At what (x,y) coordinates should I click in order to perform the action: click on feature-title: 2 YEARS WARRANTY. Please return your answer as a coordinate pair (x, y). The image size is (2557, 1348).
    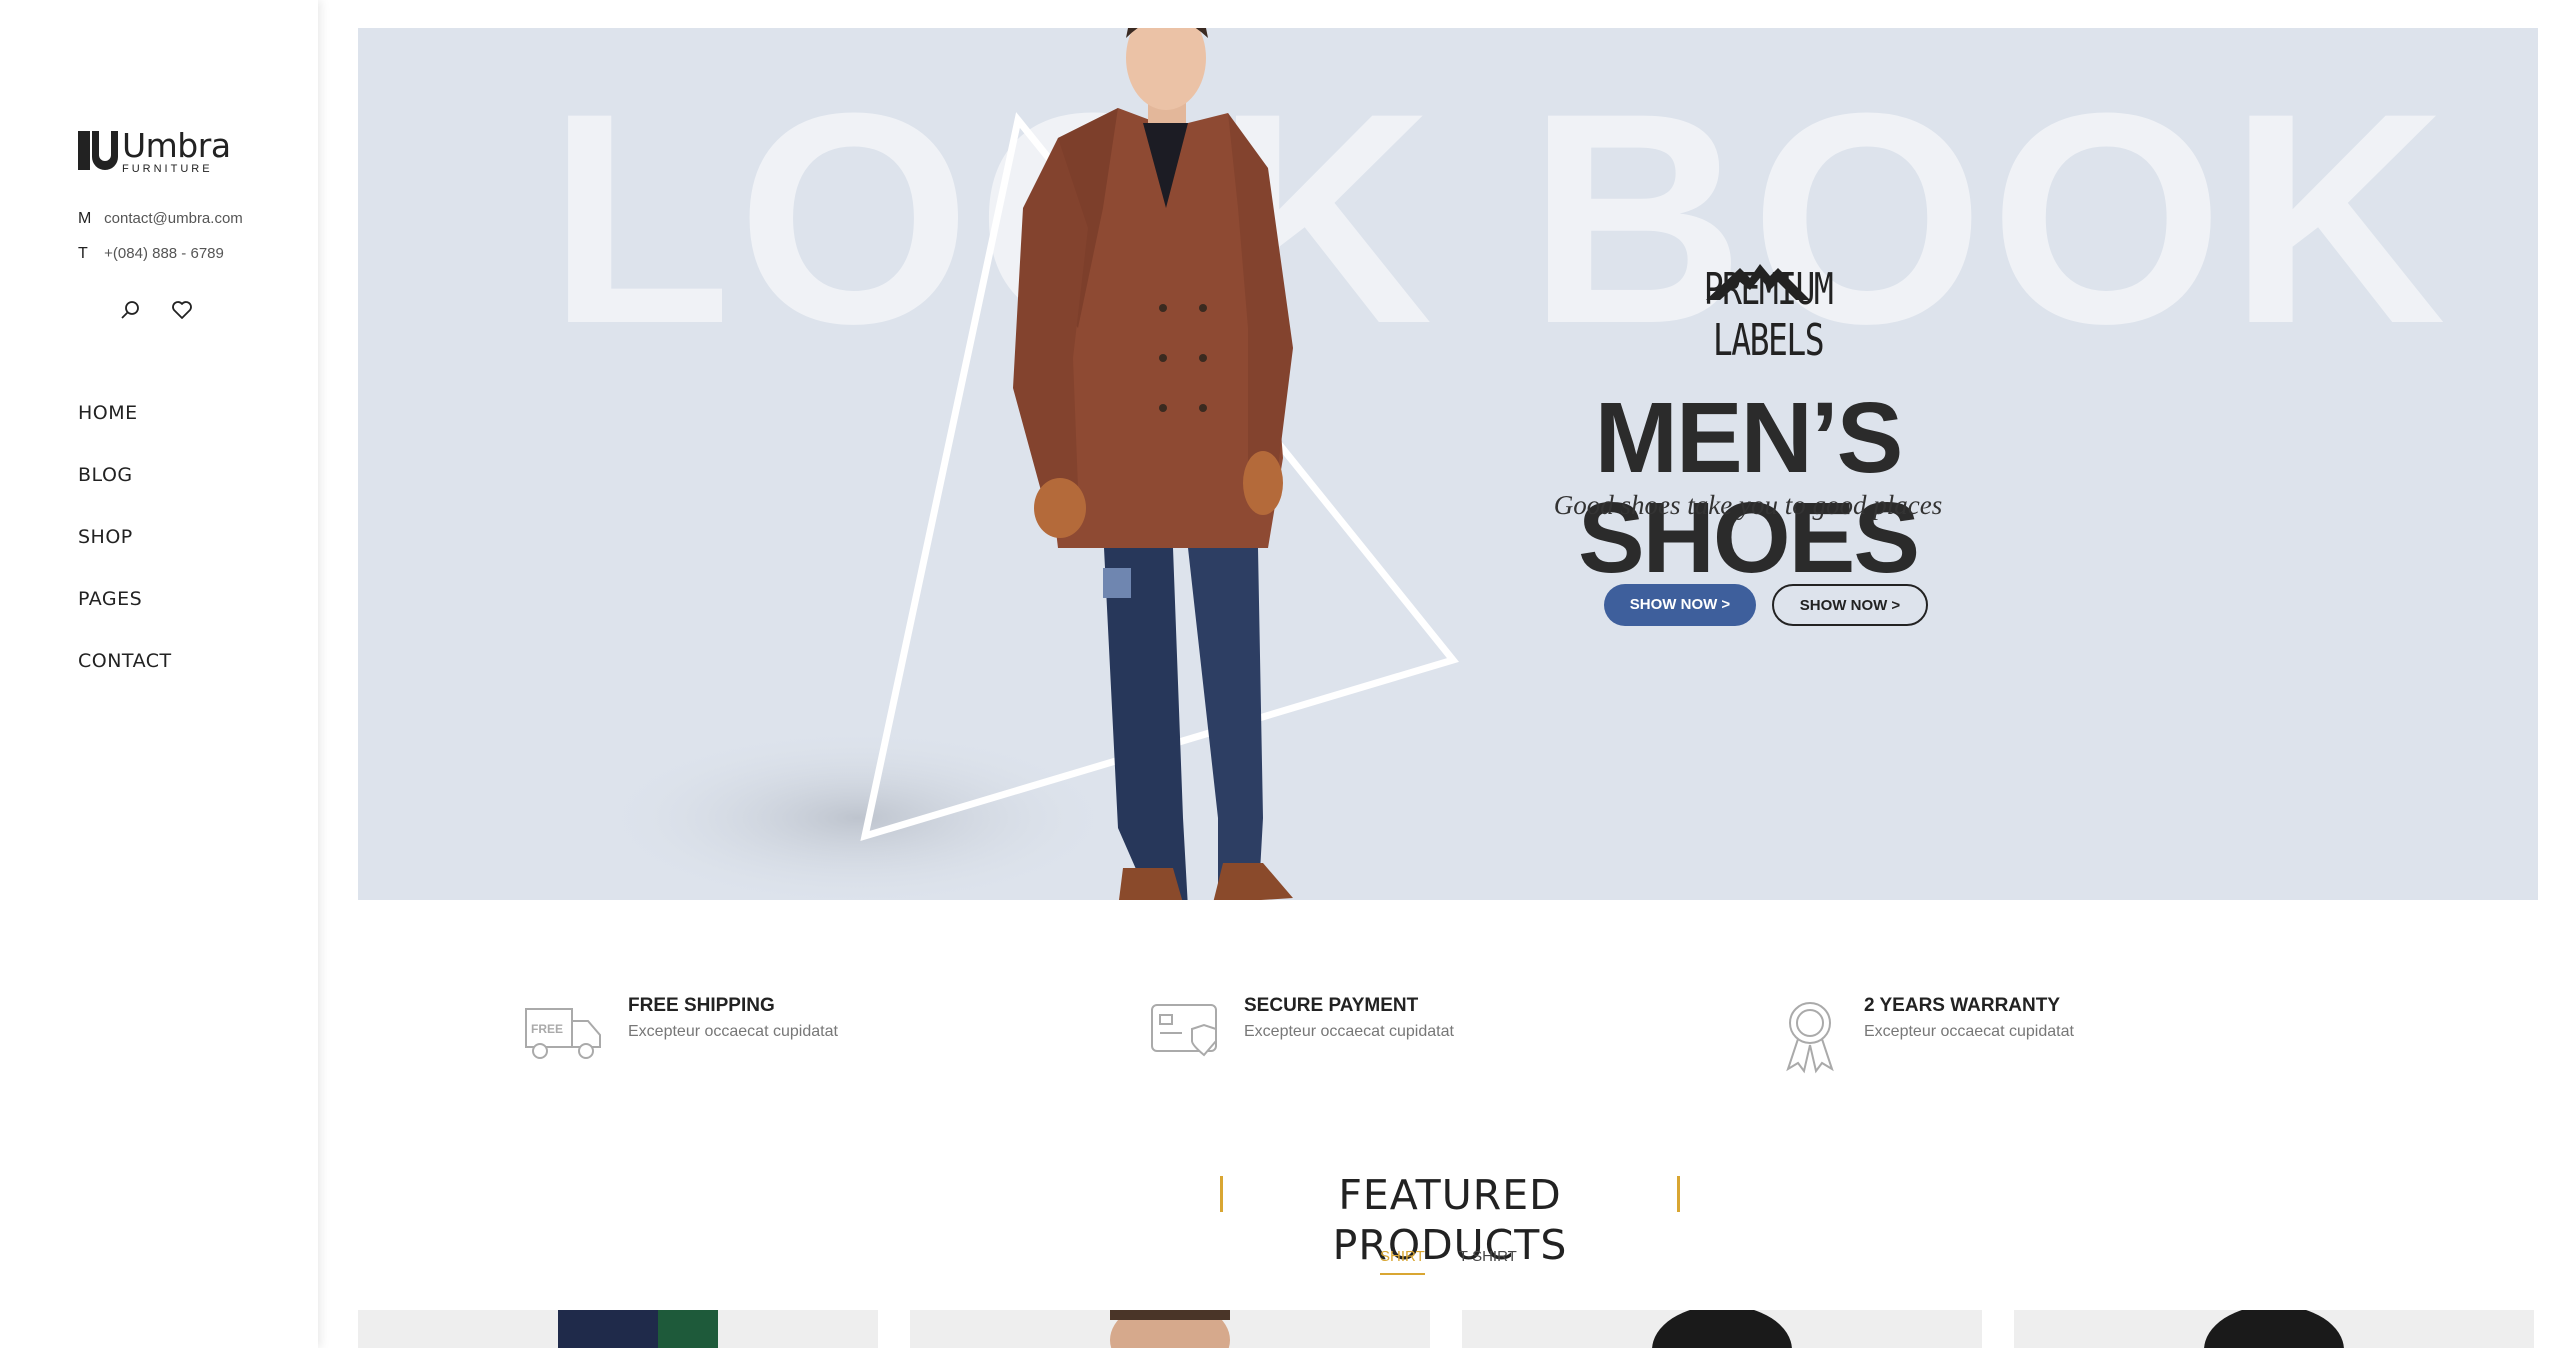
    Looking at the image, I should click on (1962, 1005).